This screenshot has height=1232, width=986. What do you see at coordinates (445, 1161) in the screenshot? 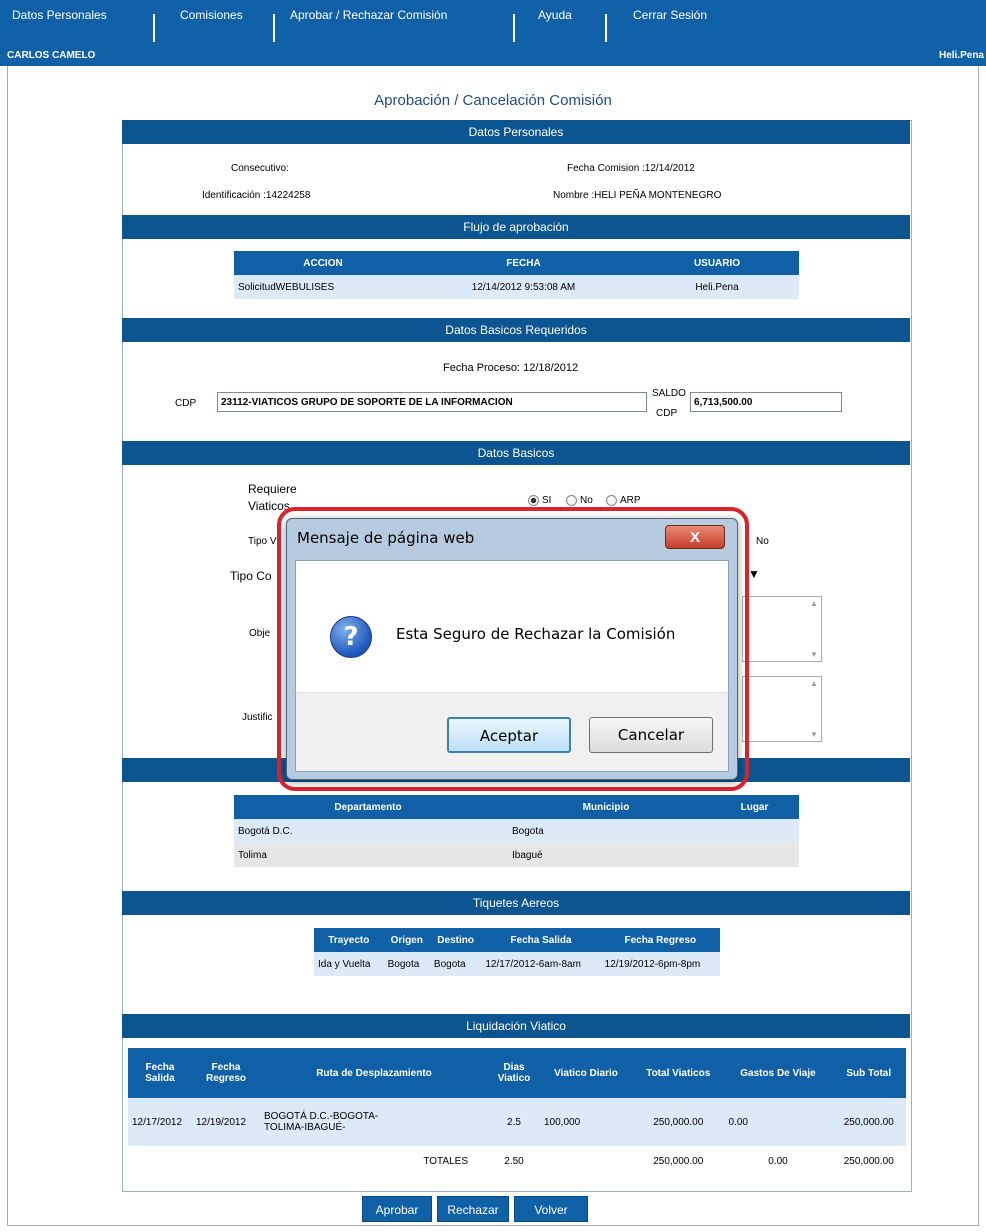
I see `totales-label: TOTALES` at bounding box center [445, 1161].